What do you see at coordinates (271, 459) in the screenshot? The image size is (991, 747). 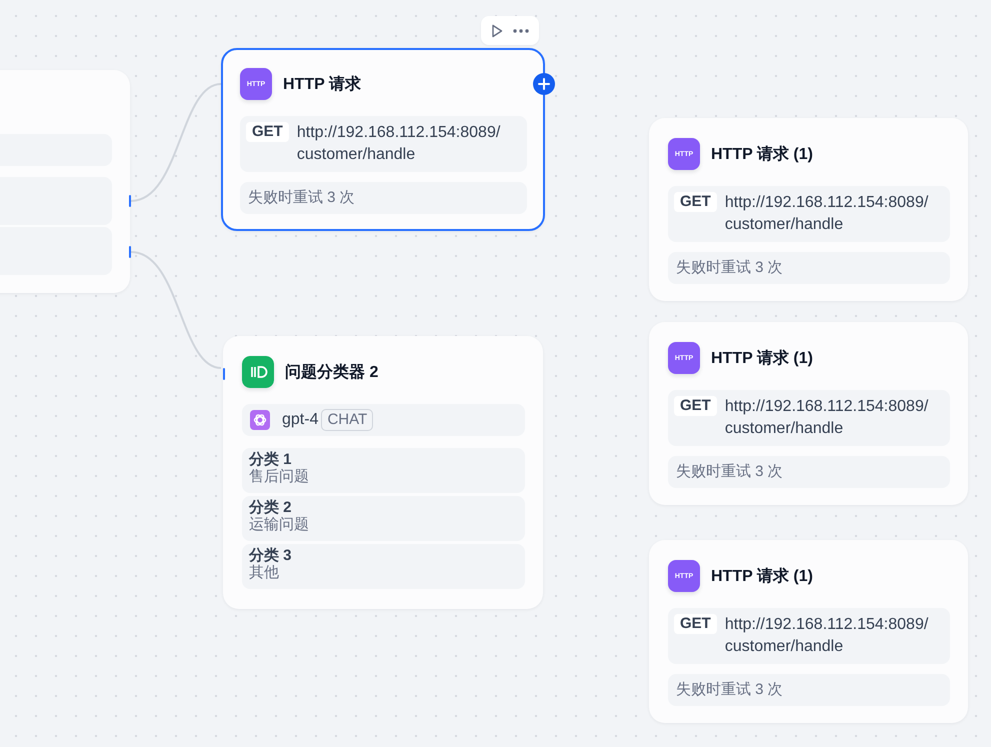 I see `class-title: 分类 1` at bounding box center [271, 459].